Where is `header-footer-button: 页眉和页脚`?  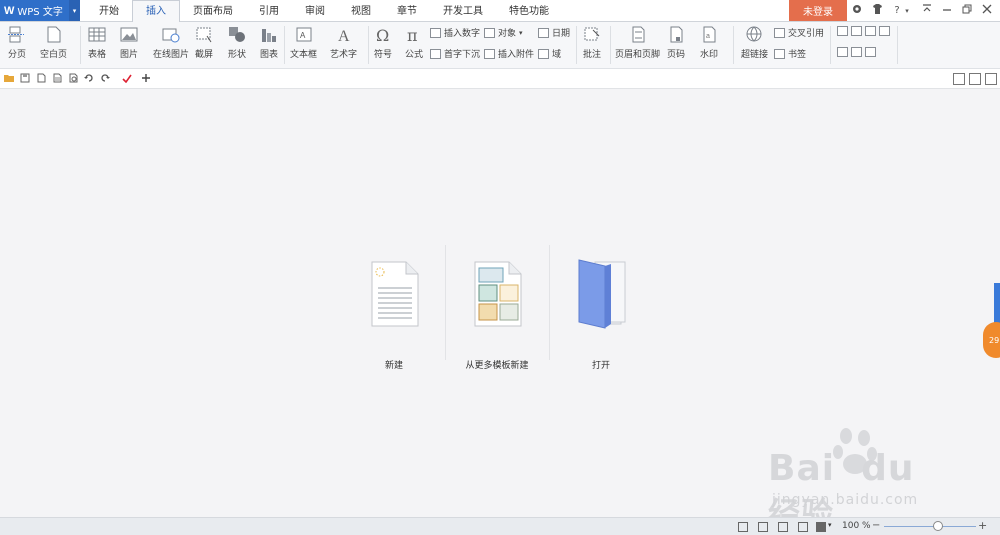
header-footer-button: 页眉和页脚 is located at coordinates (637, 43).